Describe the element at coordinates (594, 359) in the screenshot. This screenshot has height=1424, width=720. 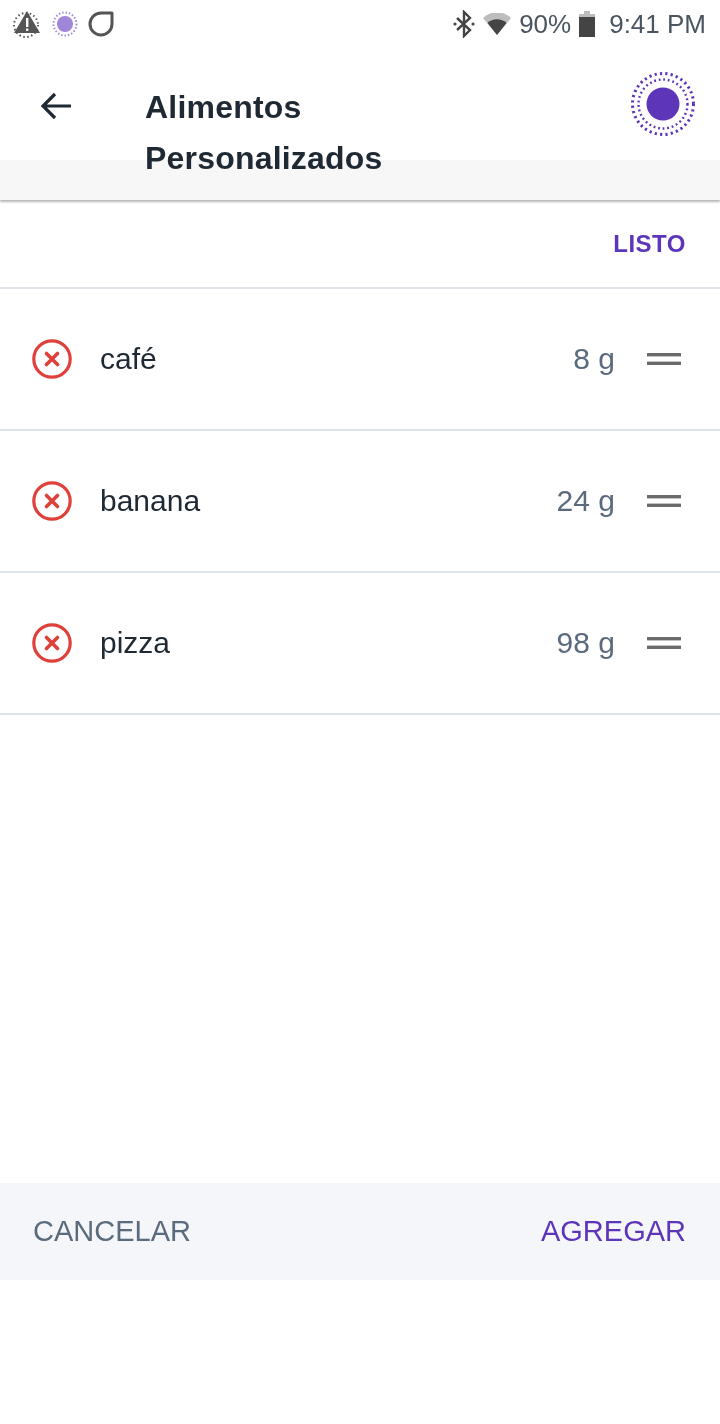
I see `food-amount: 8 g` at that location.